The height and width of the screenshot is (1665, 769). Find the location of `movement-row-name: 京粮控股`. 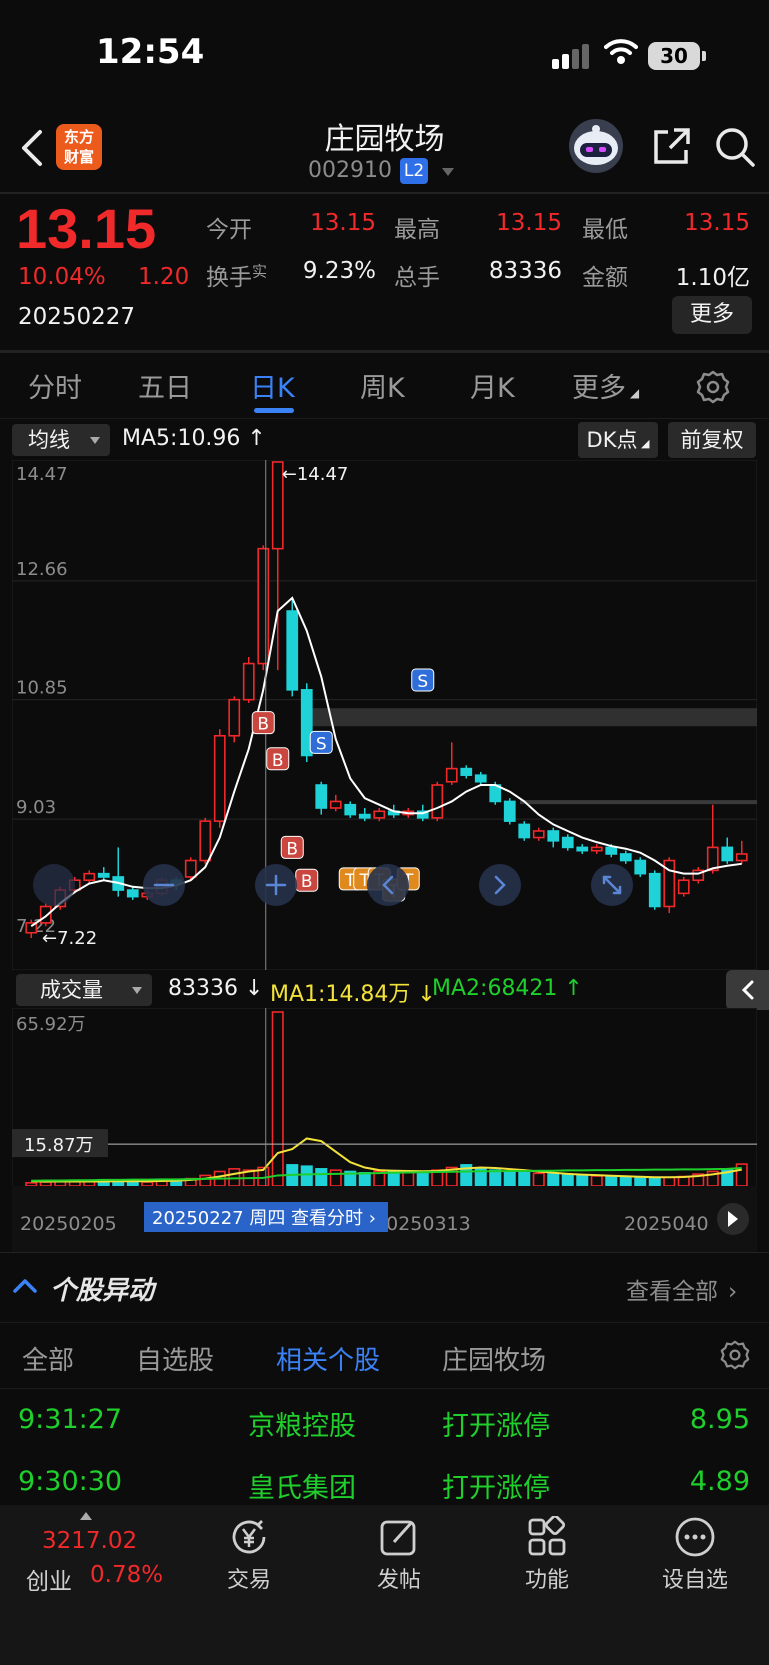

movement-row-name: 京粮控股 is located at coordinates (302, 1423).